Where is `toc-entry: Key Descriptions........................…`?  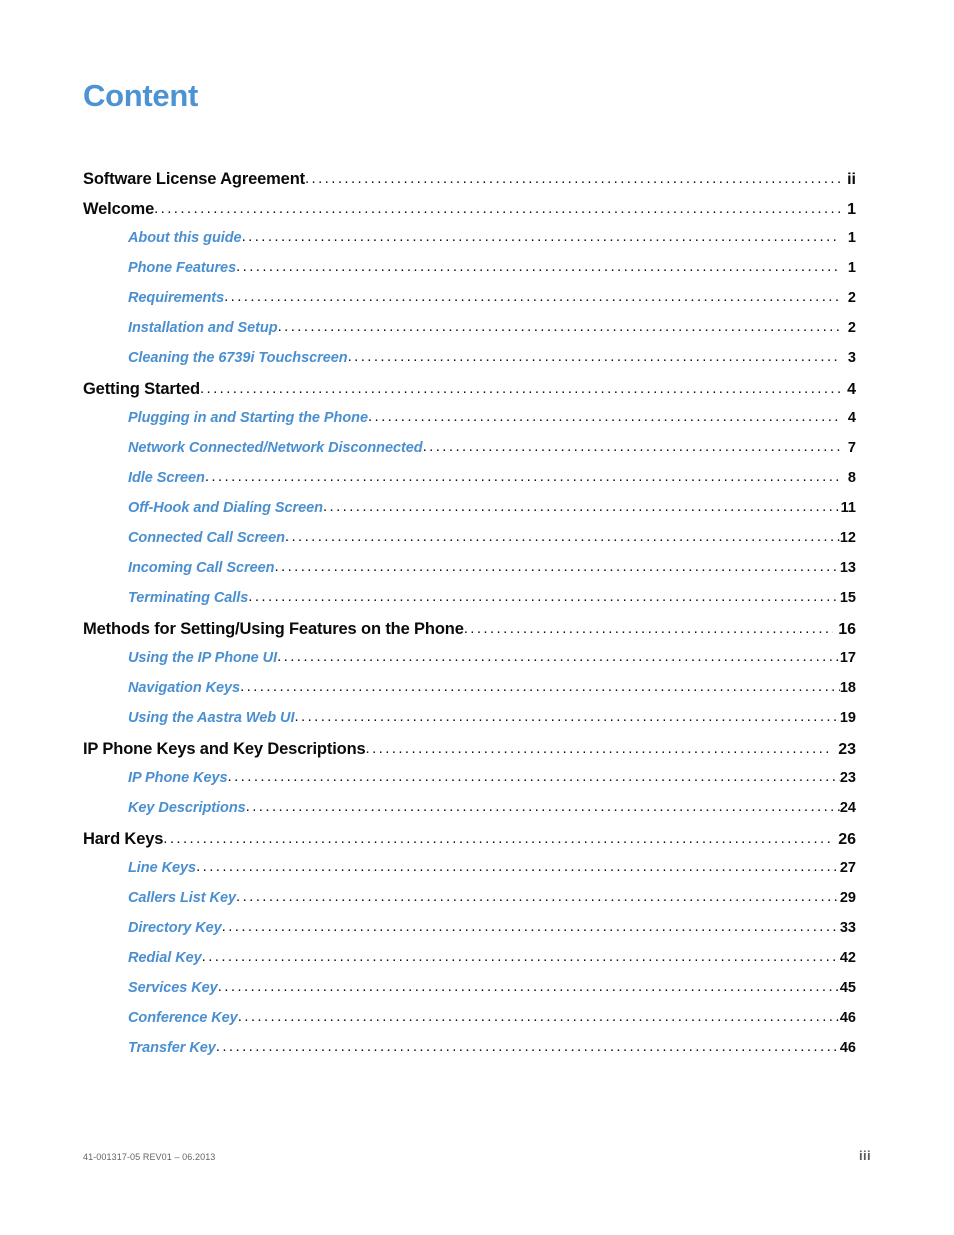
toc-entry: Key Descriptions........................… is located at coordinates (469, 815).